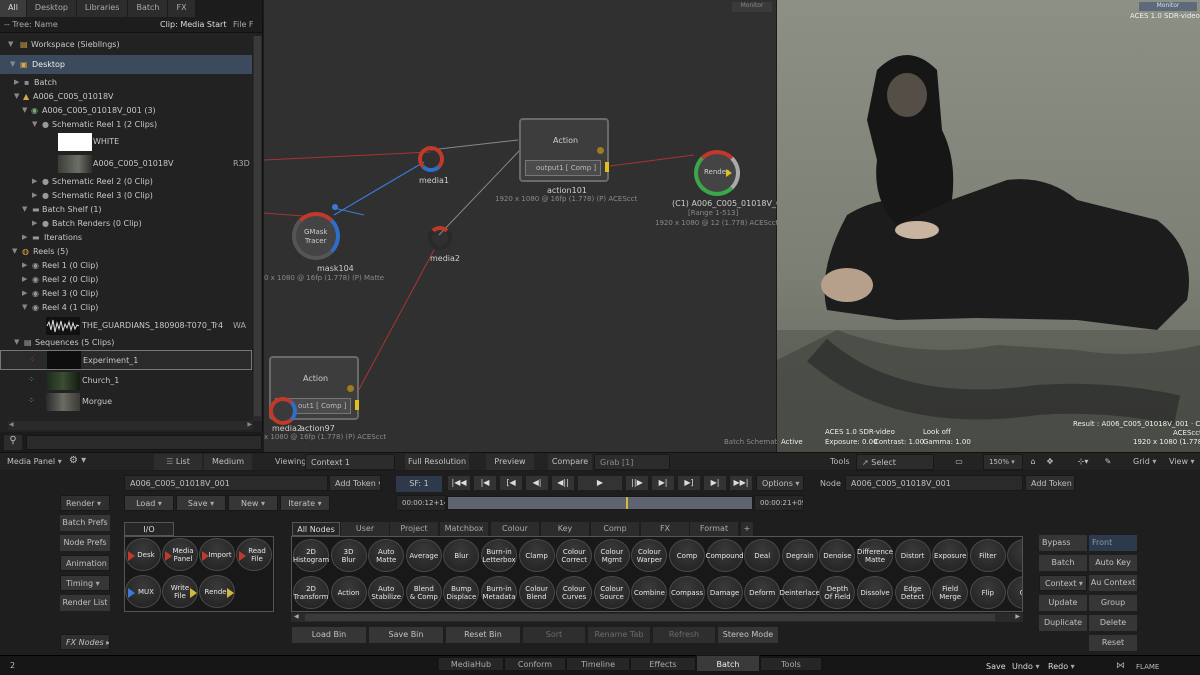 This screenshot has height=675, width=1200. I want to click on fx-node-button: Comp, so click(687, 555).